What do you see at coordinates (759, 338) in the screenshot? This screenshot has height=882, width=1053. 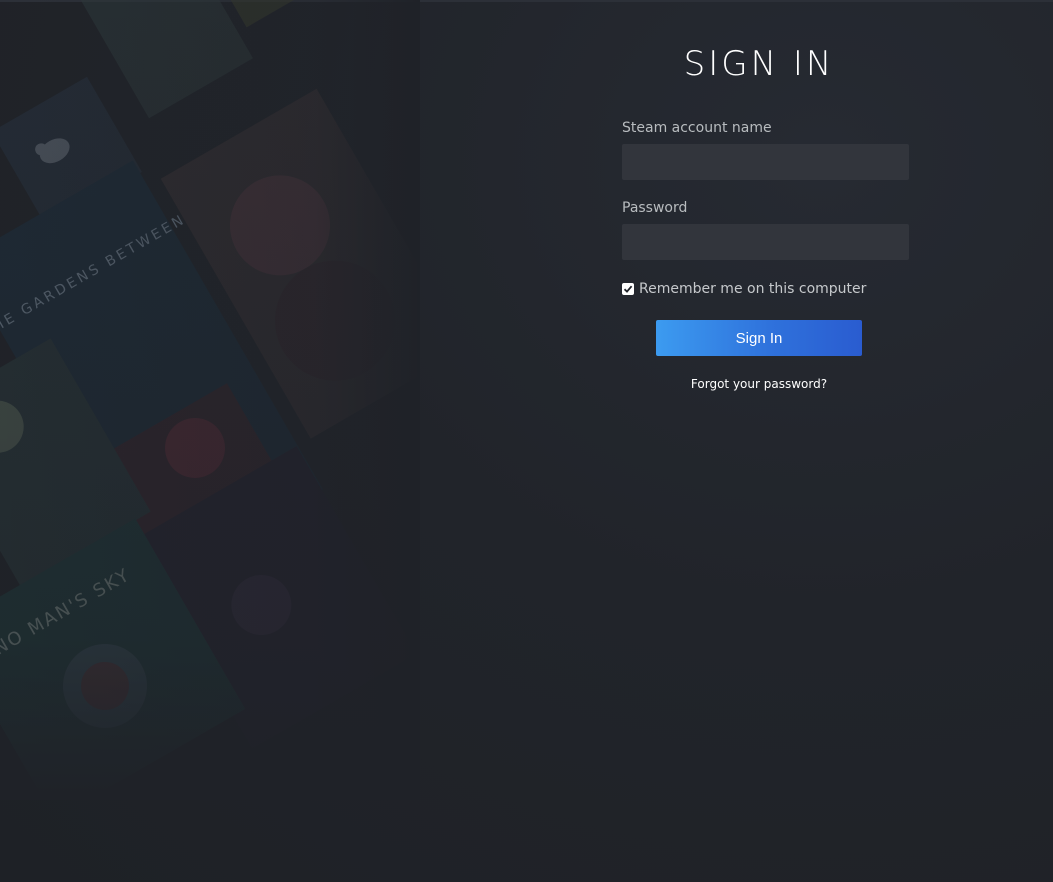 I see `sign-in-button: Sign In` at bounding box center [759, 338].